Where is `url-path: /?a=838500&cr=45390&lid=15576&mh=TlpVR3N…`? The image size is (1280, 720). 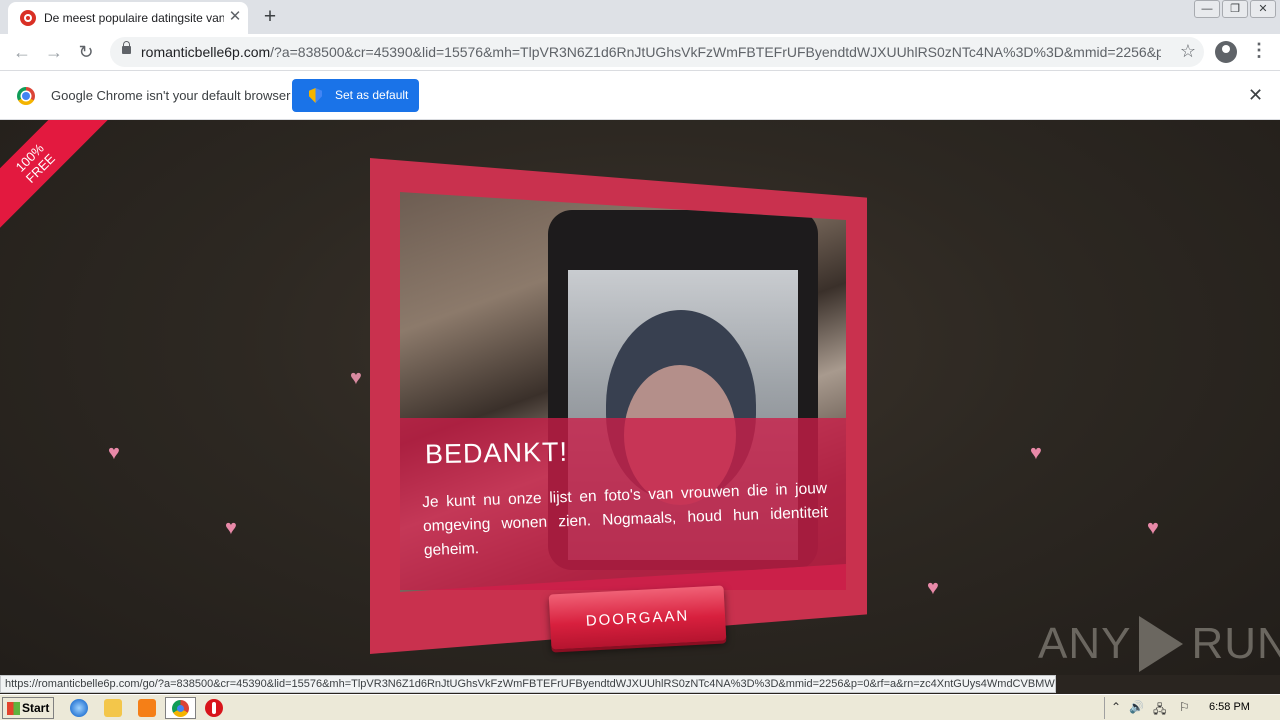
url-path: /?a=838500&cr=45390&lid=15576&mh=TlpVR3N… is located at coordinates (715, 52).